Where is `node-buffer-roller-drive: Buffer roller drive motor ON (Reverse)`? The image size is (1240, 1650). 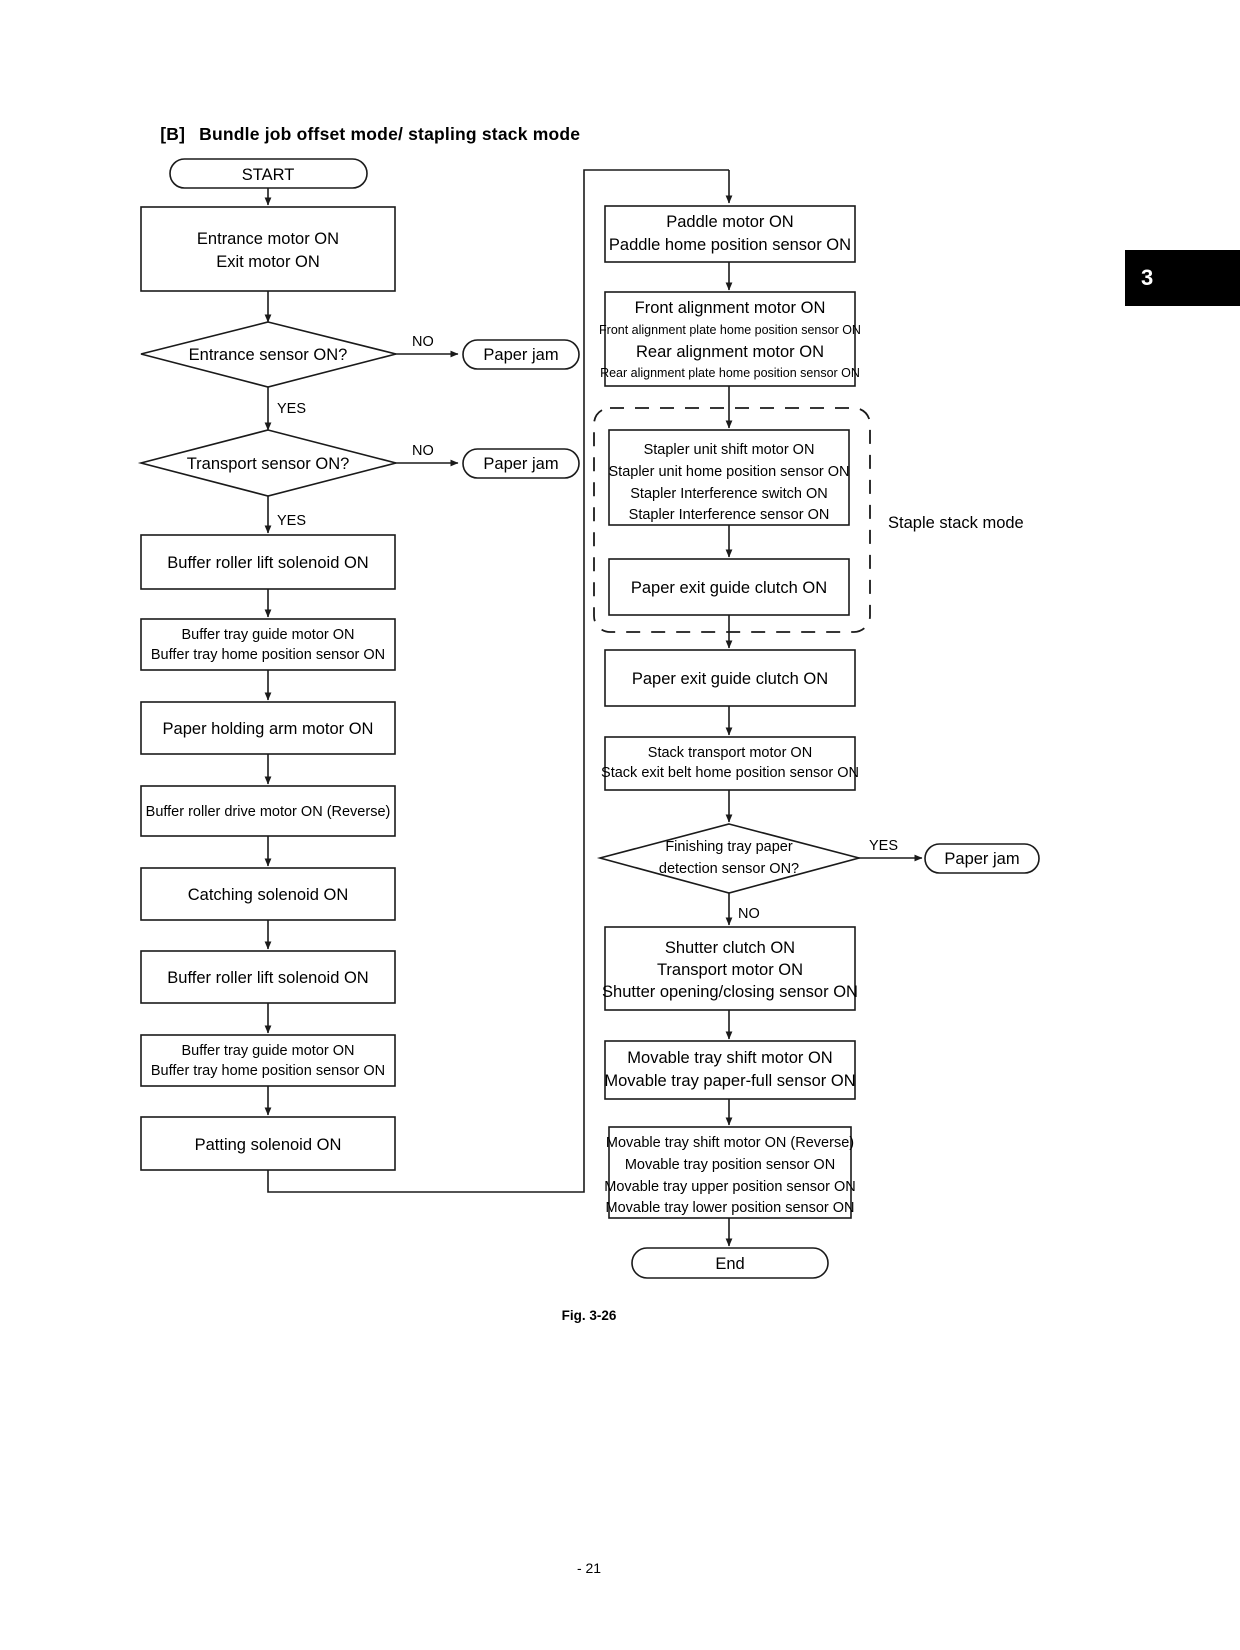
node-buffer-roller-drive: Buffer roller drive motor ON (Reverse) is located at coordinates (268, 811).